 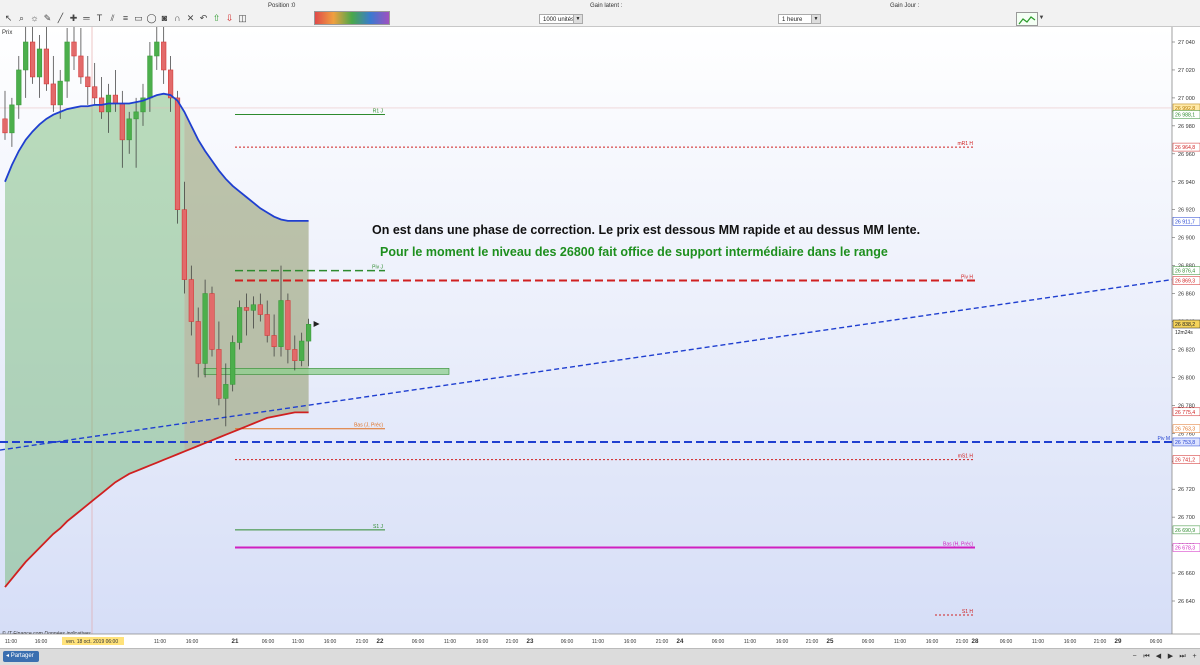 What do you see at coordinates (86, 18) in the screenshot?
I see `hline-icon: ═` at bounding box center [86, 18].